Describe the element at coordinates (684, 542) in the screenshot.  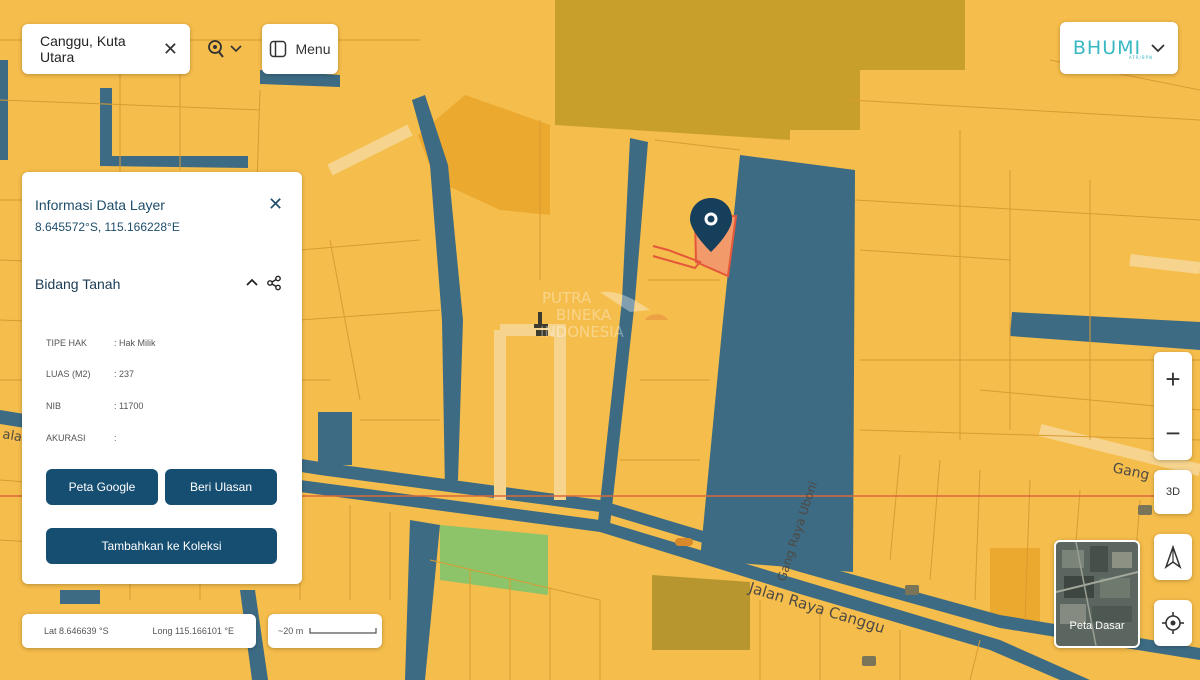
I see `poi-marker` at that location.